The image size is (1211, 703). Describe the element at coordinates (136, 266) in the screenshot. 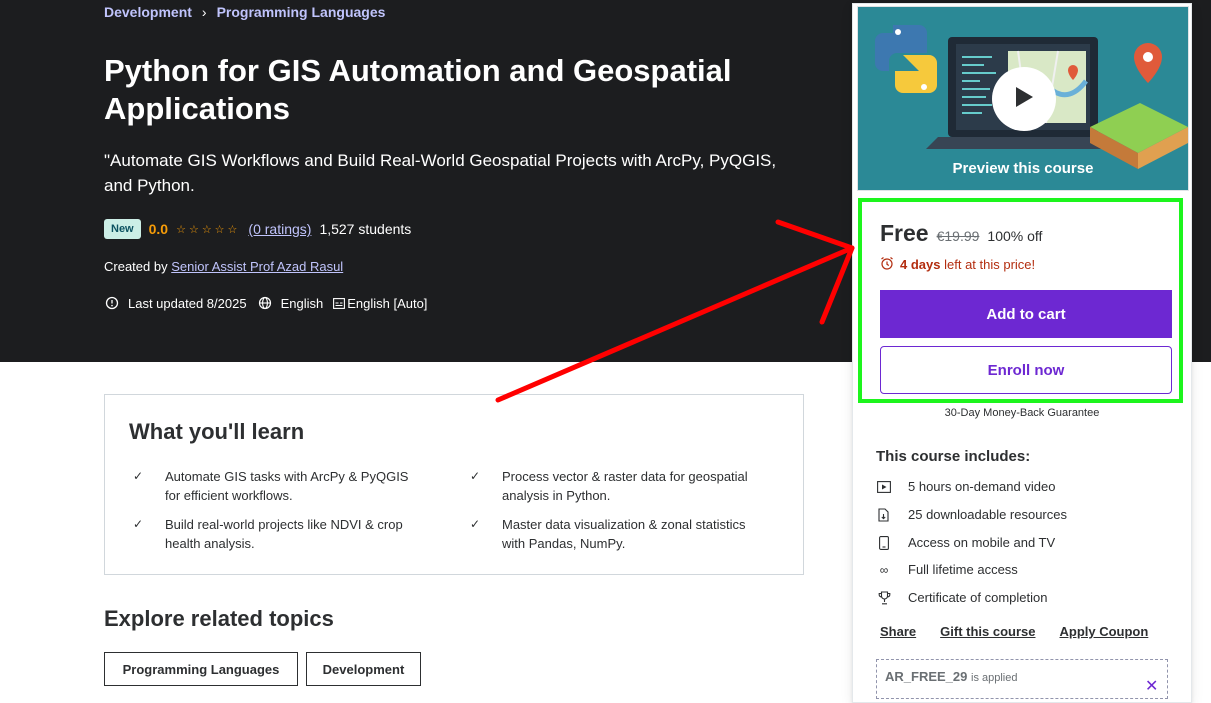

I see `created-by-label: Created by` at that location.